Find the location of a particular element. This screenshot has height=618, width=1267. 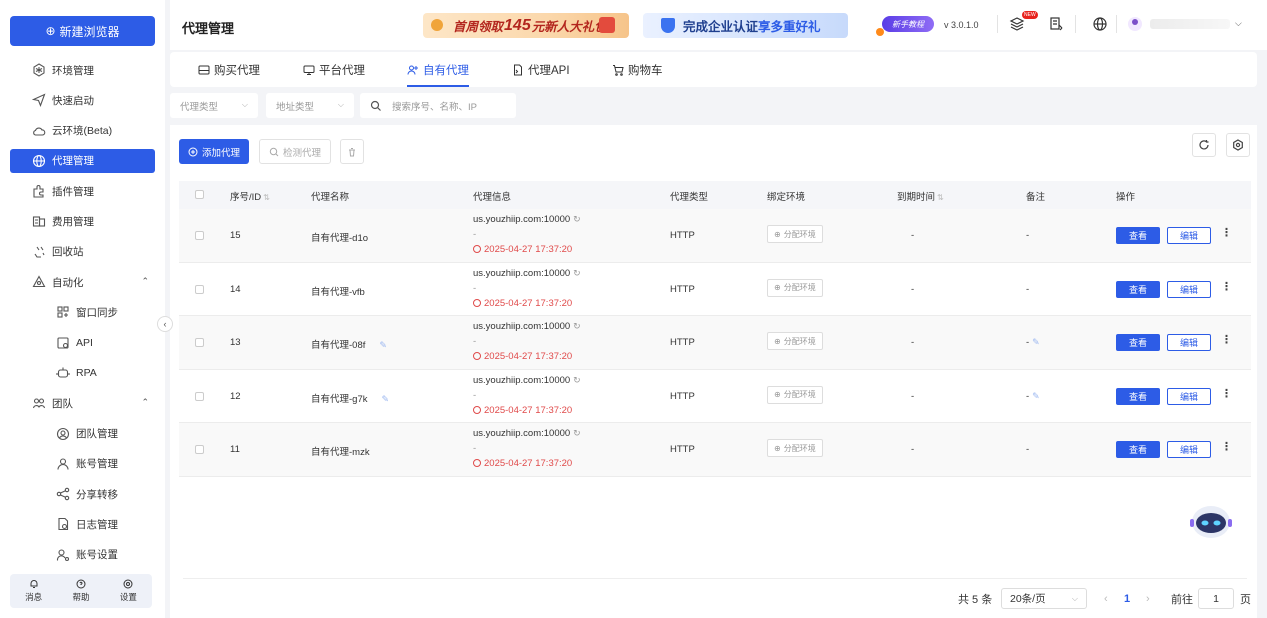

layers-icon is located at coordinates (1017, 24).